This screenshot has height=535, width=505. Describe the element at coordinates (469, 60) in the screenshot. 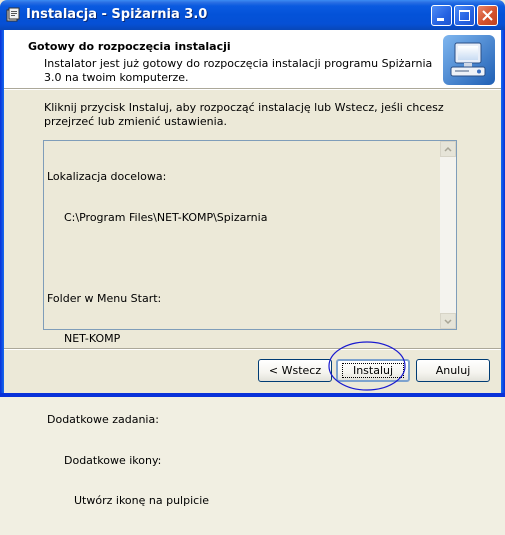

I see `computer-install-icon` at that location.